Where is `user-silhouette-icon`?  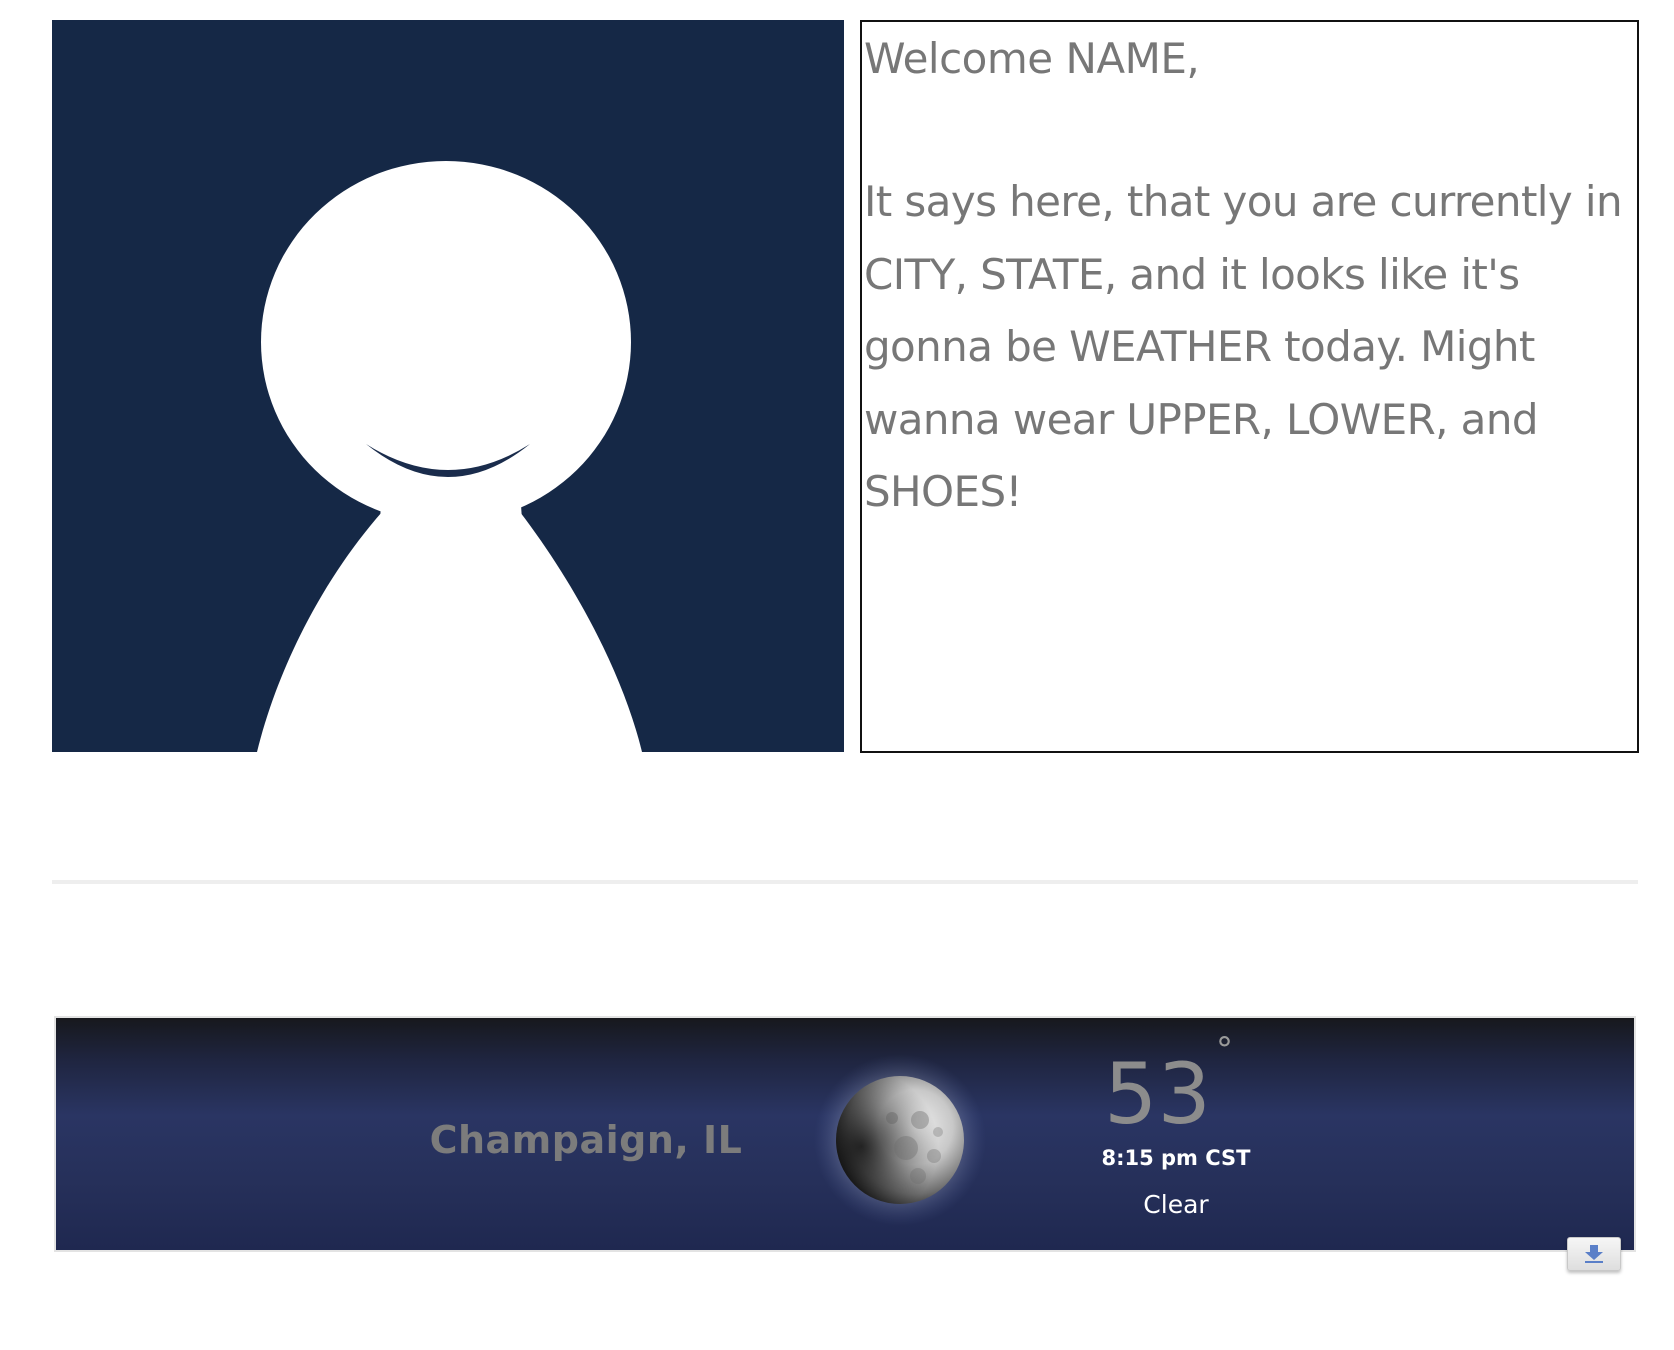
user-silhouette-icon is located at coordinates (449, 456).